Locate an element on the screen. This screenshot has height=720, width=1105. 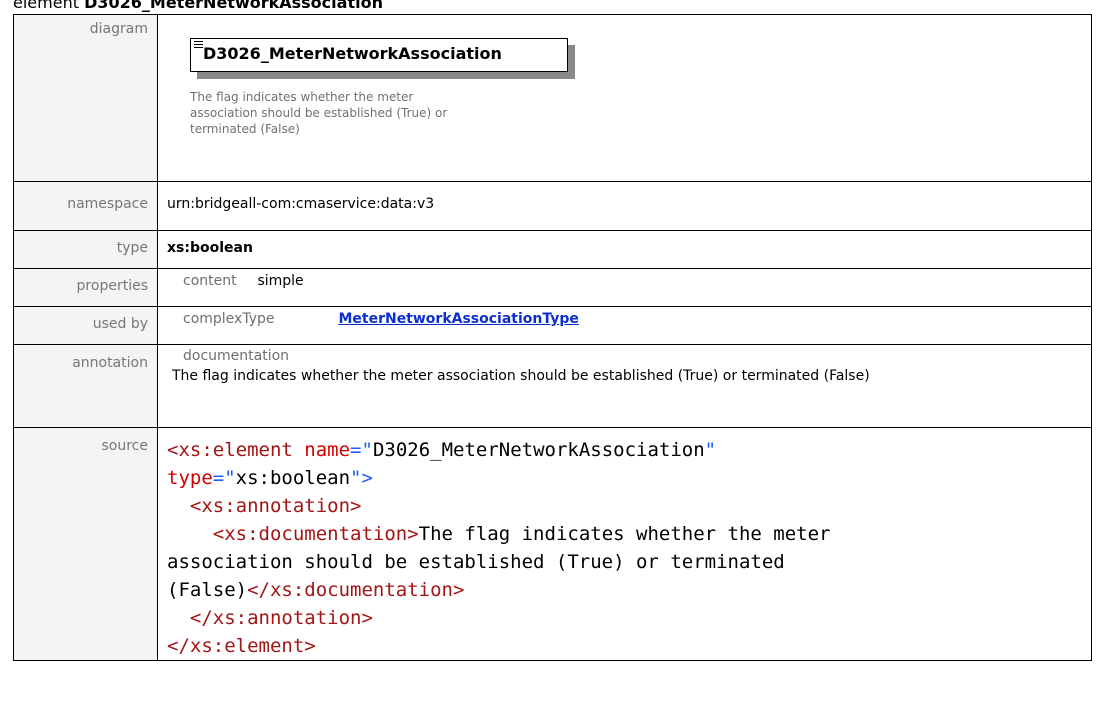
label-type: type is located at coordinates (85, 249).